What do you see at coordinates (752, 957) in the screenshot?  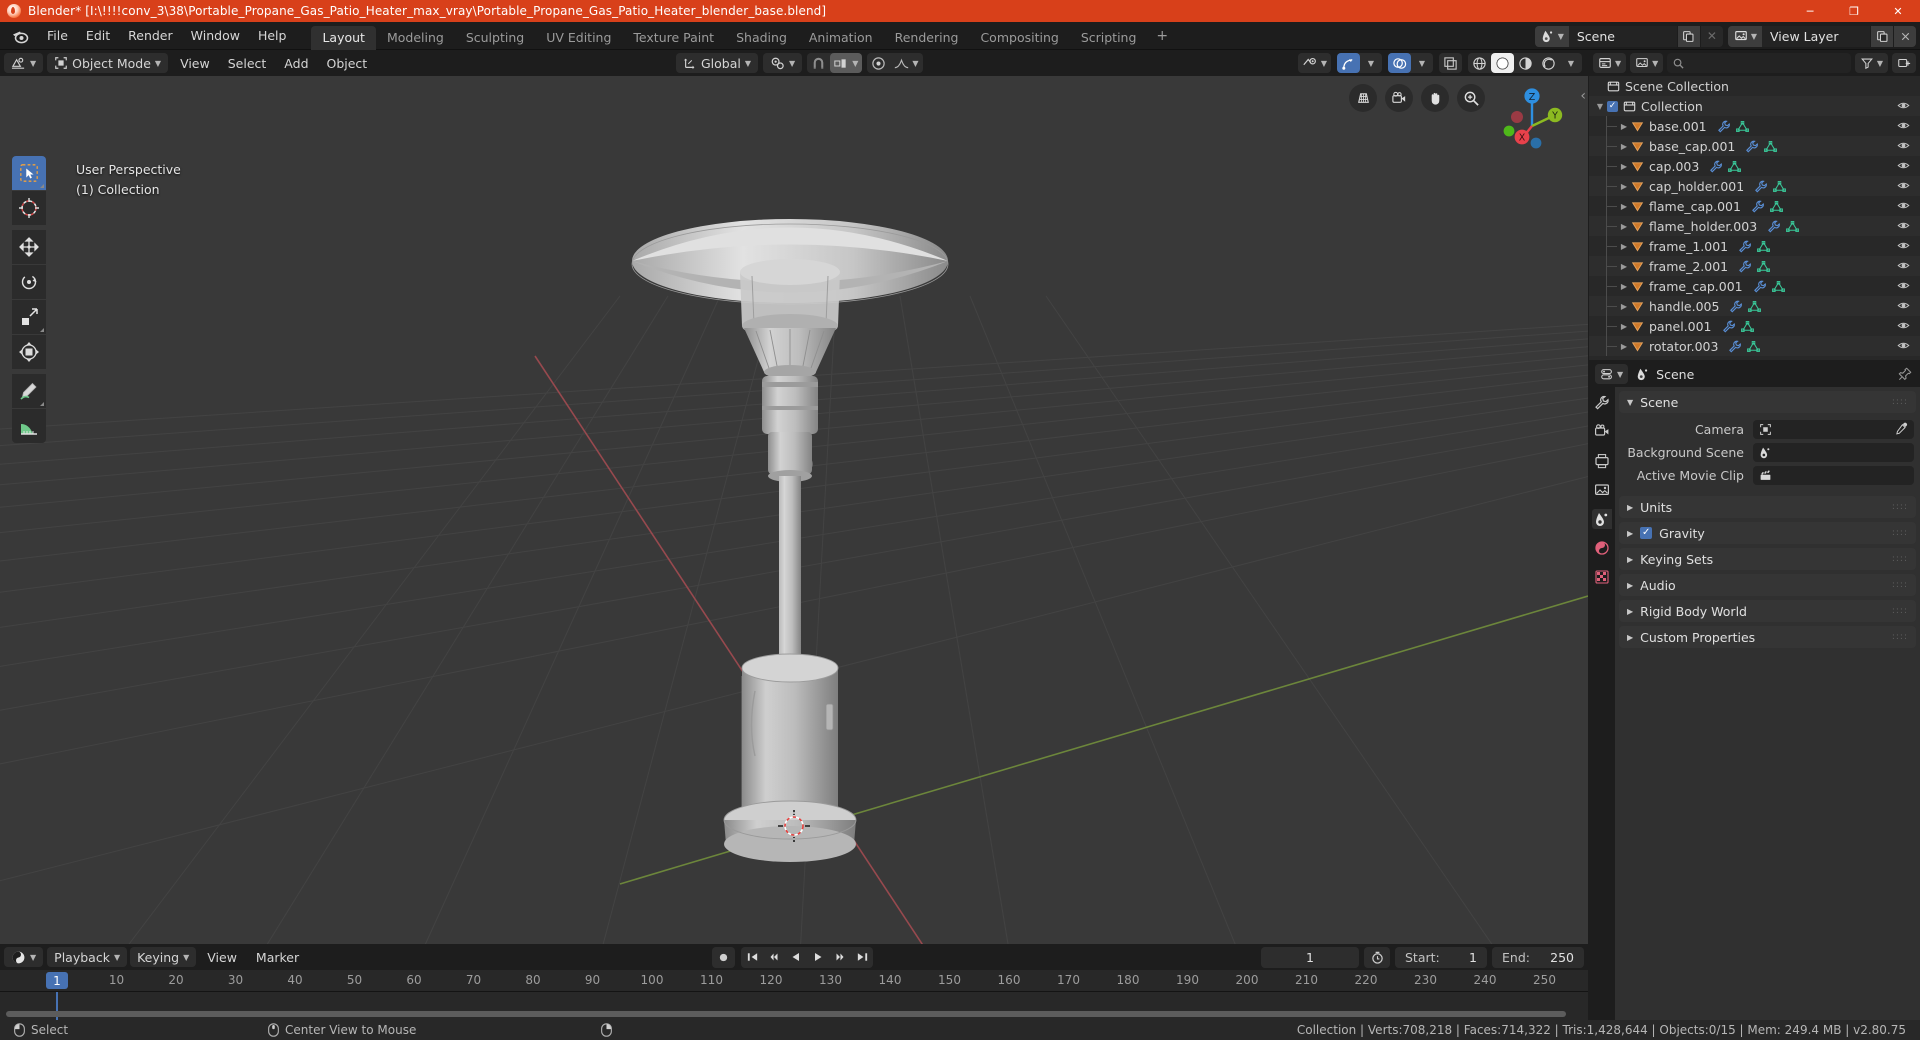 I see `jump-to-start-button` at bounding box center [752, 957].